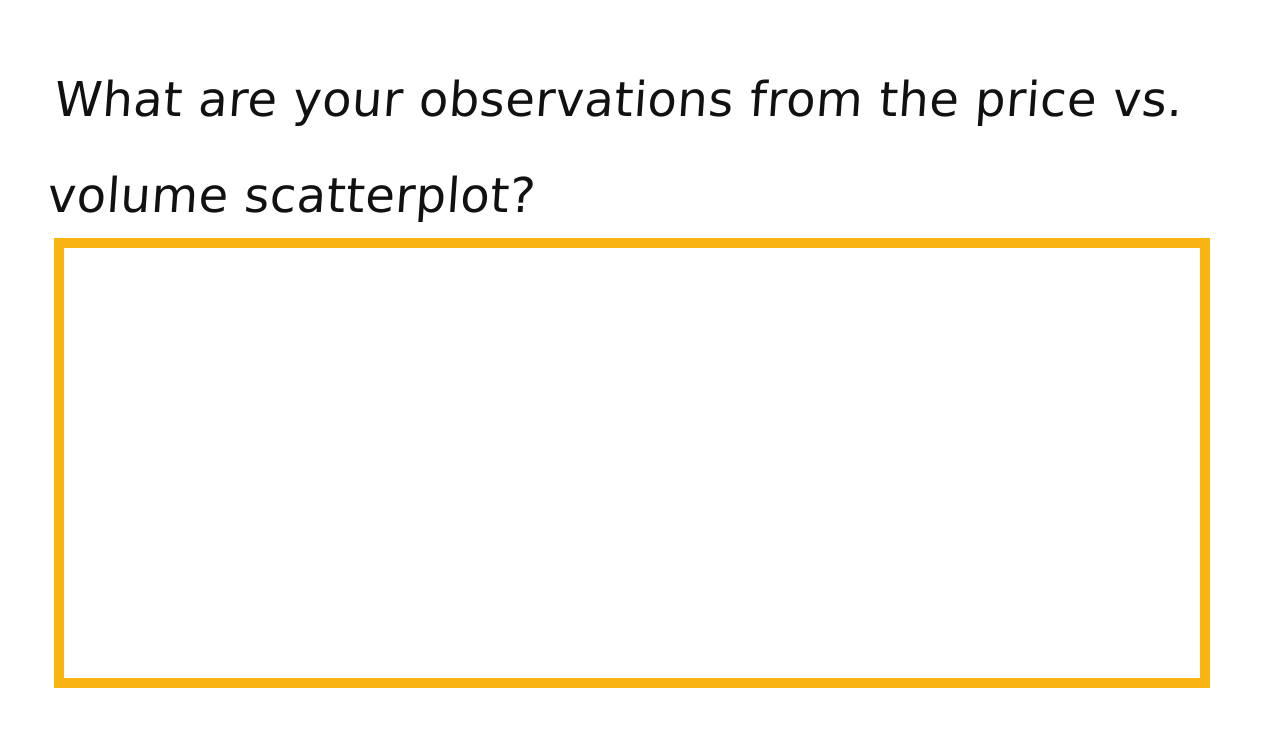 The width and height of the screenshot is (1275, 730). I want to click on question-line-2: volume scatterplot?, so click(291, 196).